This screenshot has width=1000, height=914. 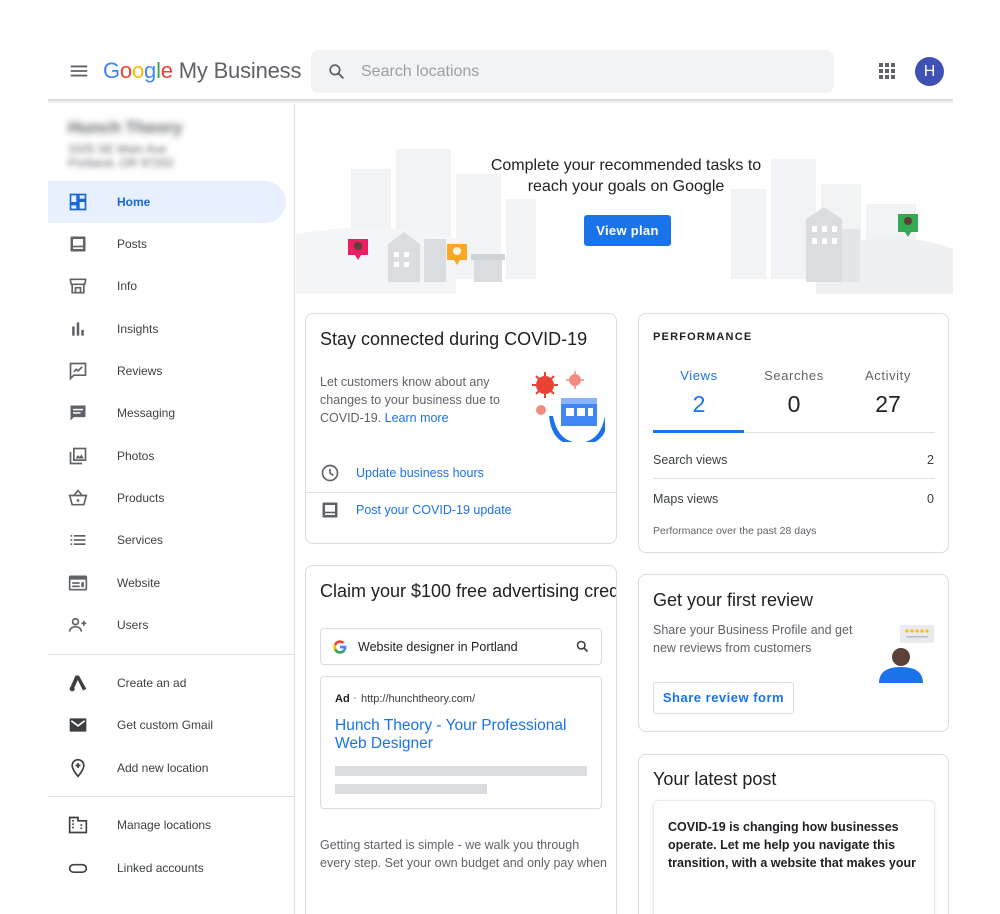 What do you see at coordinates (167, 329) in the screenshot?
I see `sidebar-item-insights: Insights` at bounding box center [167, 329].